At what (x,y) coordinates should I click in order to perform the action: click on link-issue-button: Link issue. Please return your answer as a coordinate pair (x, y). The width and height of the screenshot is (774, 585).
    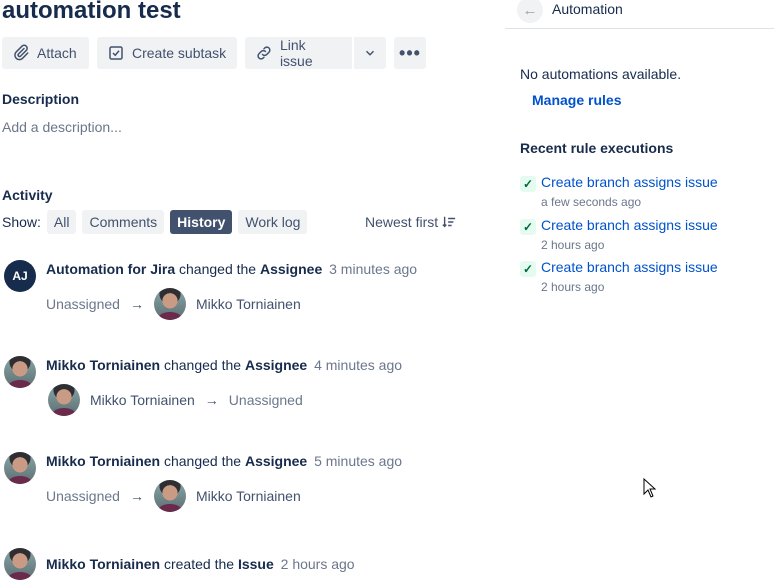
    Looking at the image, I should click on (298, 53).